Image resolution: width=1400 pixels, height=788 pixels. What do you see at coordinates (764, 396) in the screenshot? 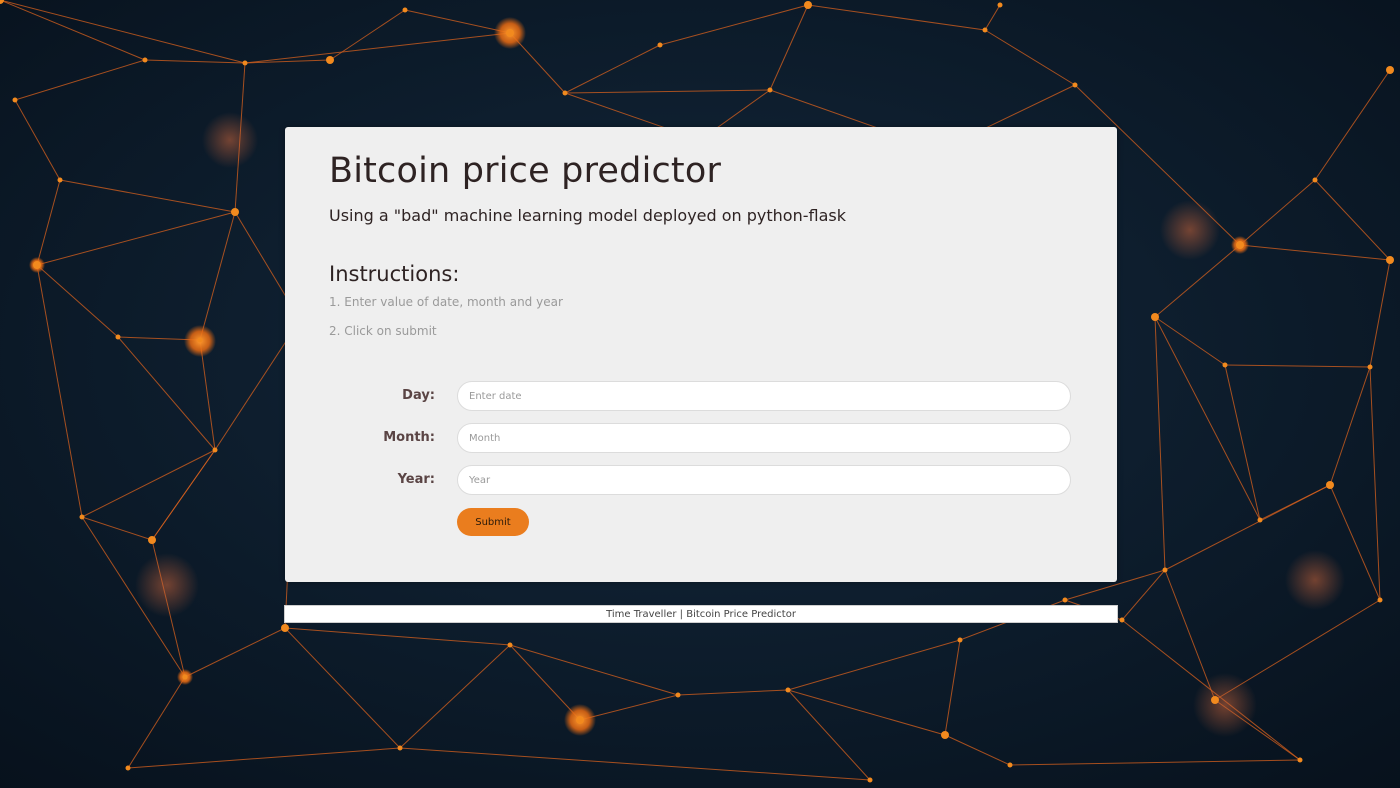
I see `day-input` at bounding box center [764, 396].